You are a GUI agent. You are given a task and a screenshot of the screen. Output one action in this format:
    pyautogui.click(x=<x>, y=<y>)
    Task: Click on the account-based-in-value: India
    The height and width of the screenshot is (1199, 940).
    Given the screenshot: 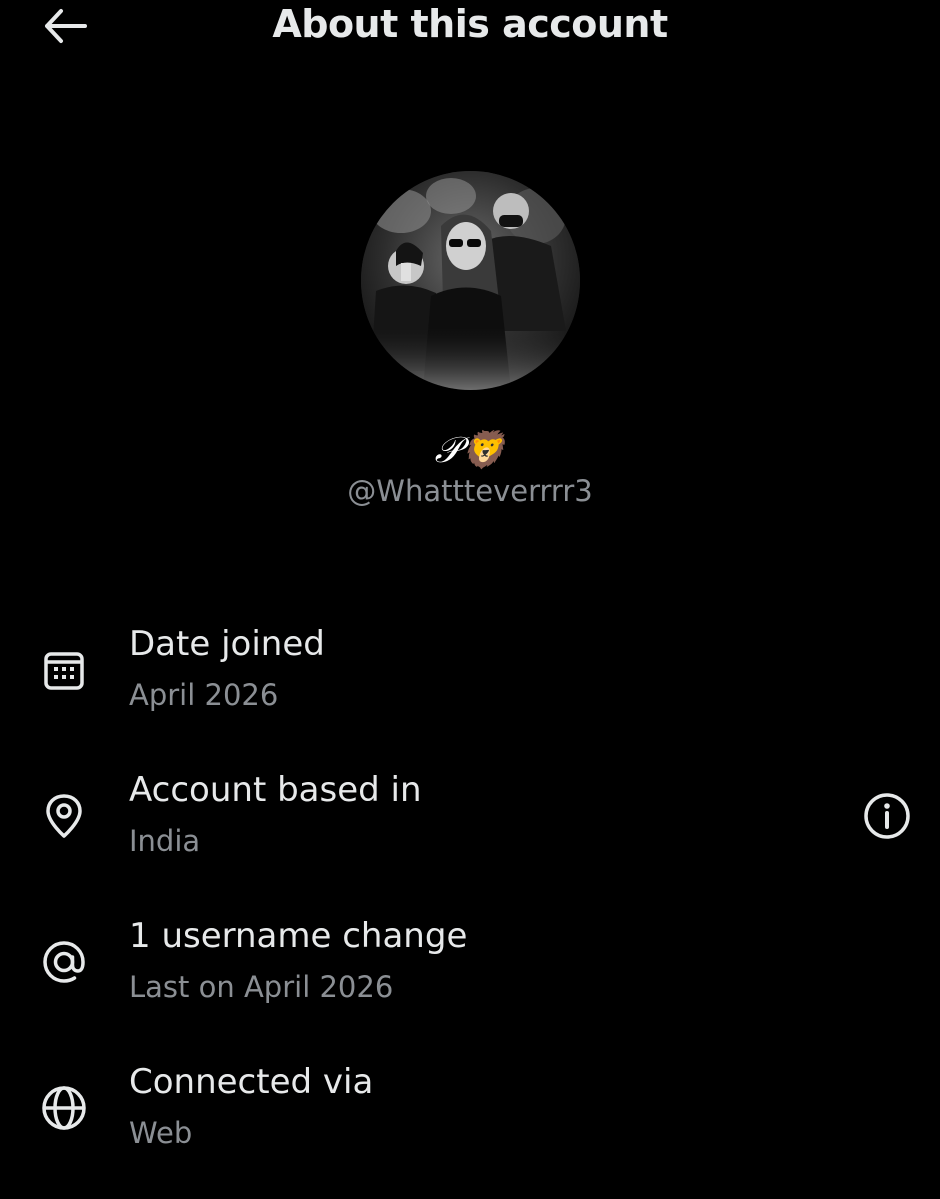 What is the action you would take?
    pyautogui.click(x=165, y=841)
    